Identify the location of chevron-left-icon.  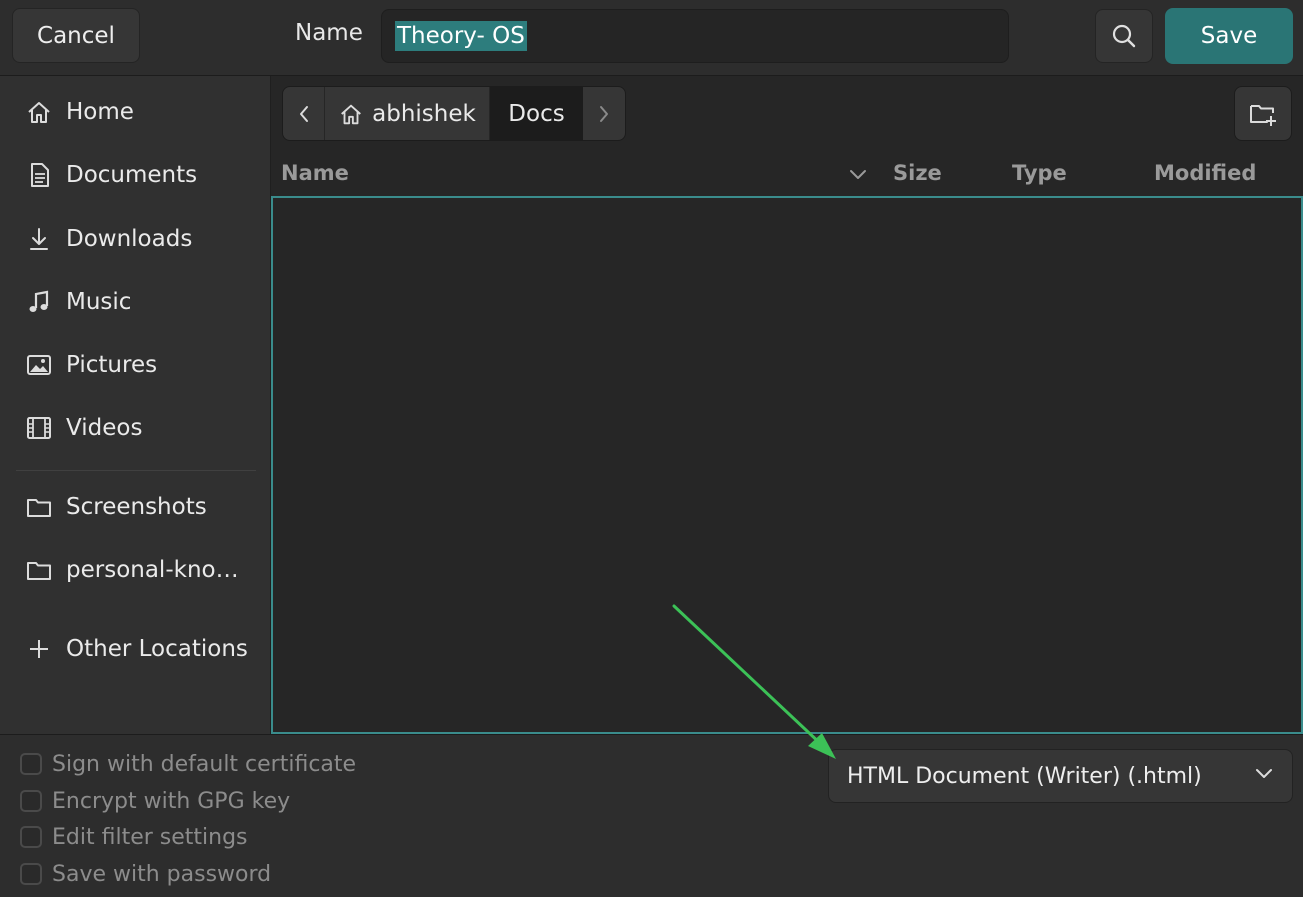
(303, 113).